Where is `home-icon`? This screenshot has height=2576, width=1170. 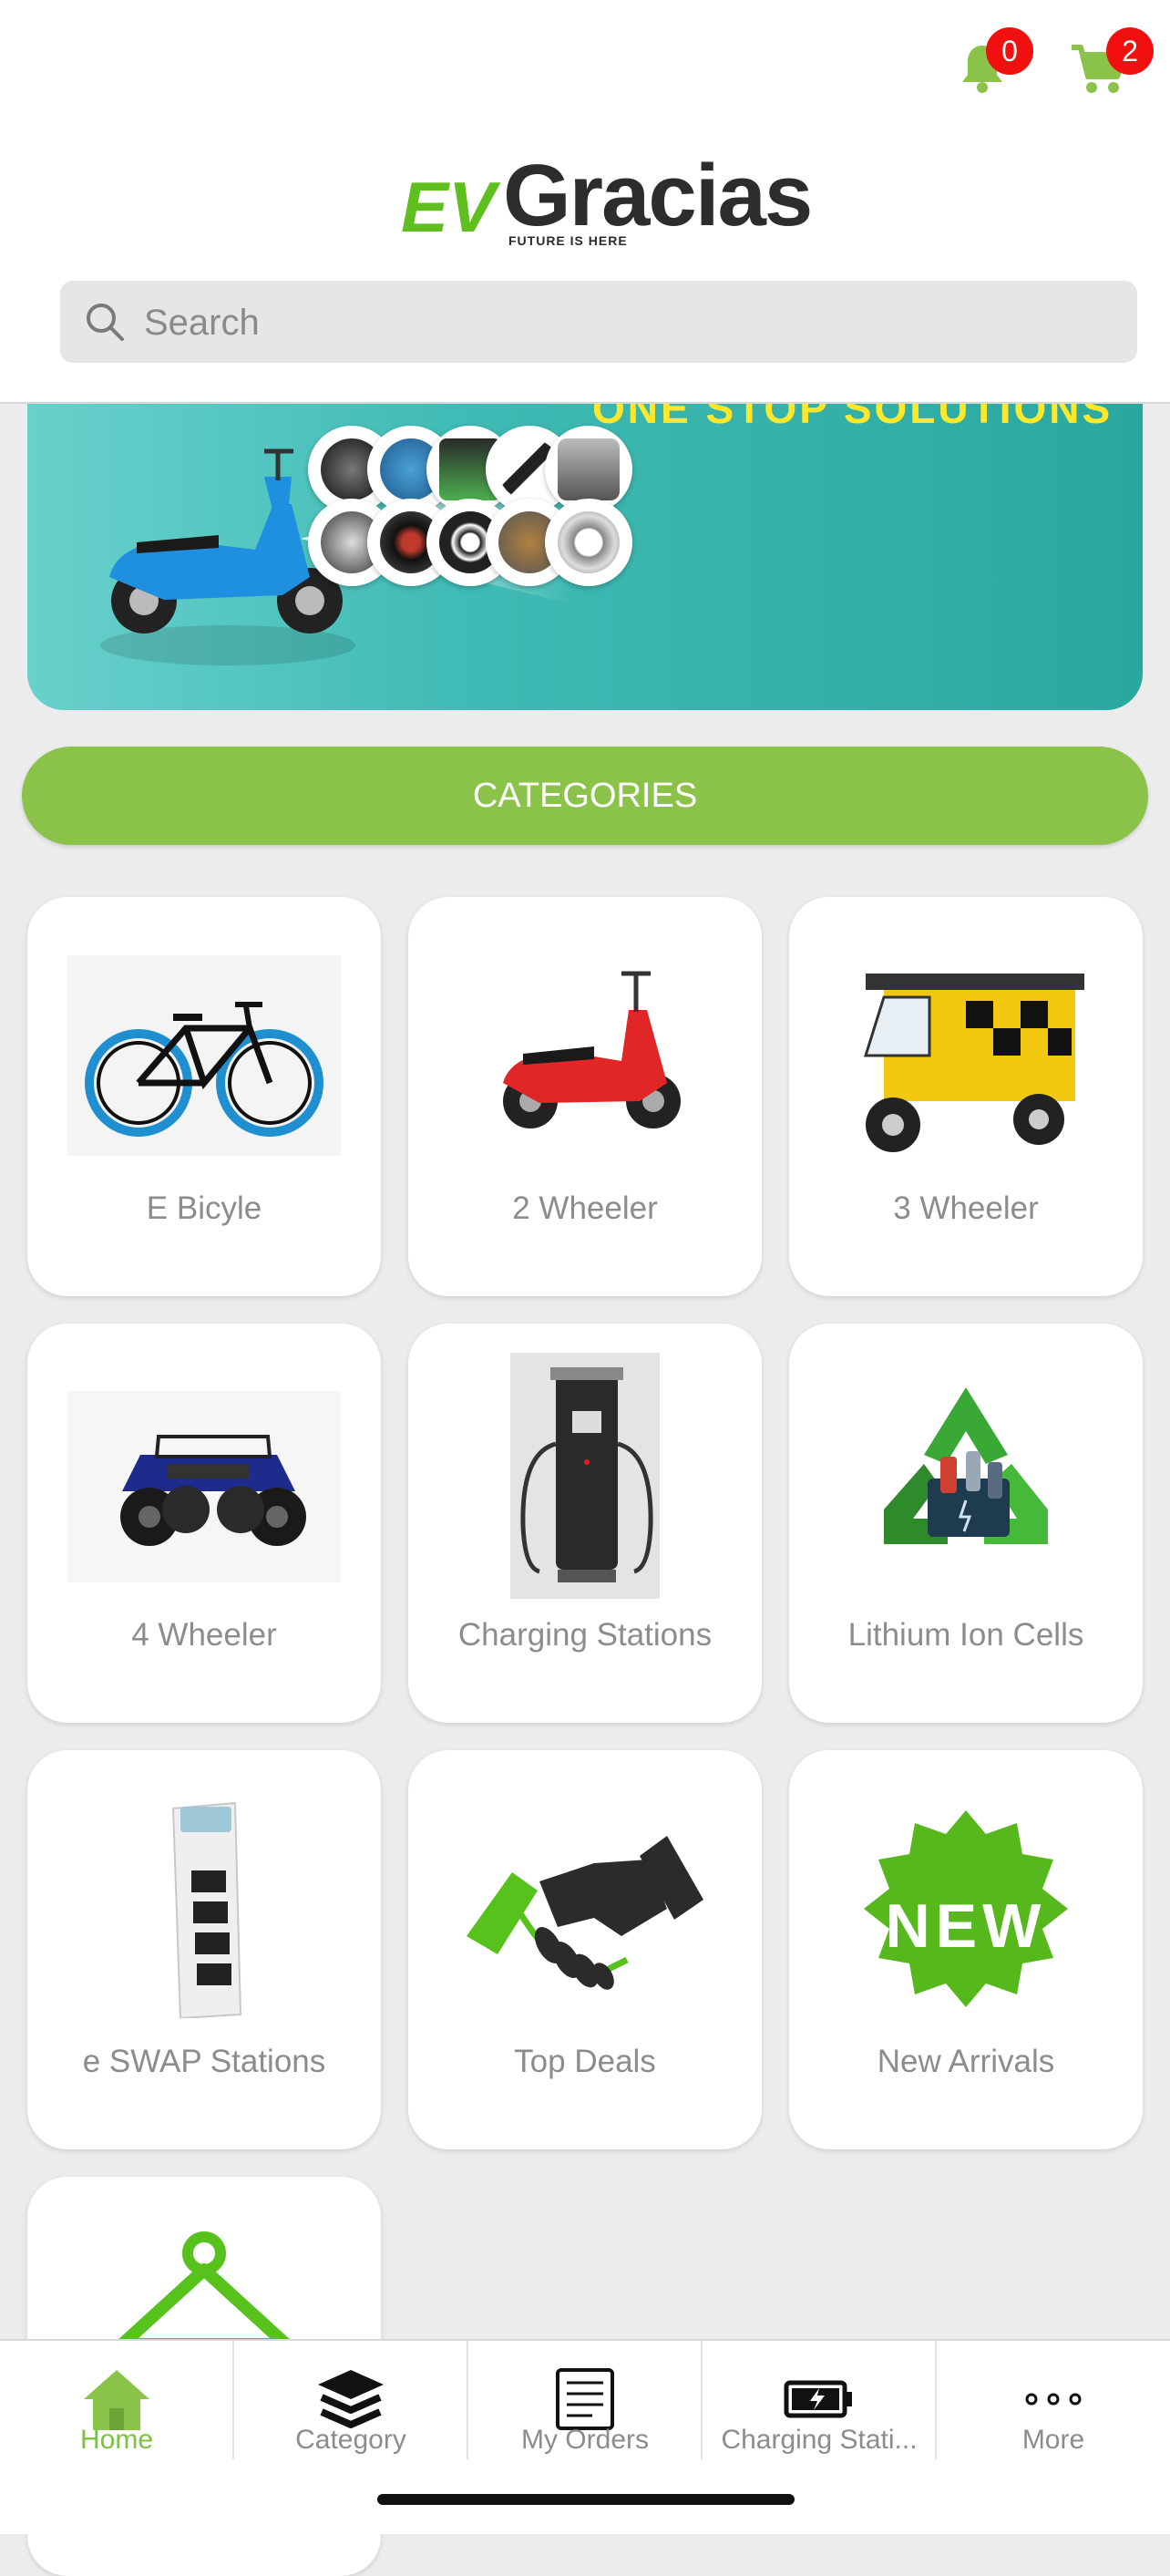 home-icon is located at coordinates (117, 2400).